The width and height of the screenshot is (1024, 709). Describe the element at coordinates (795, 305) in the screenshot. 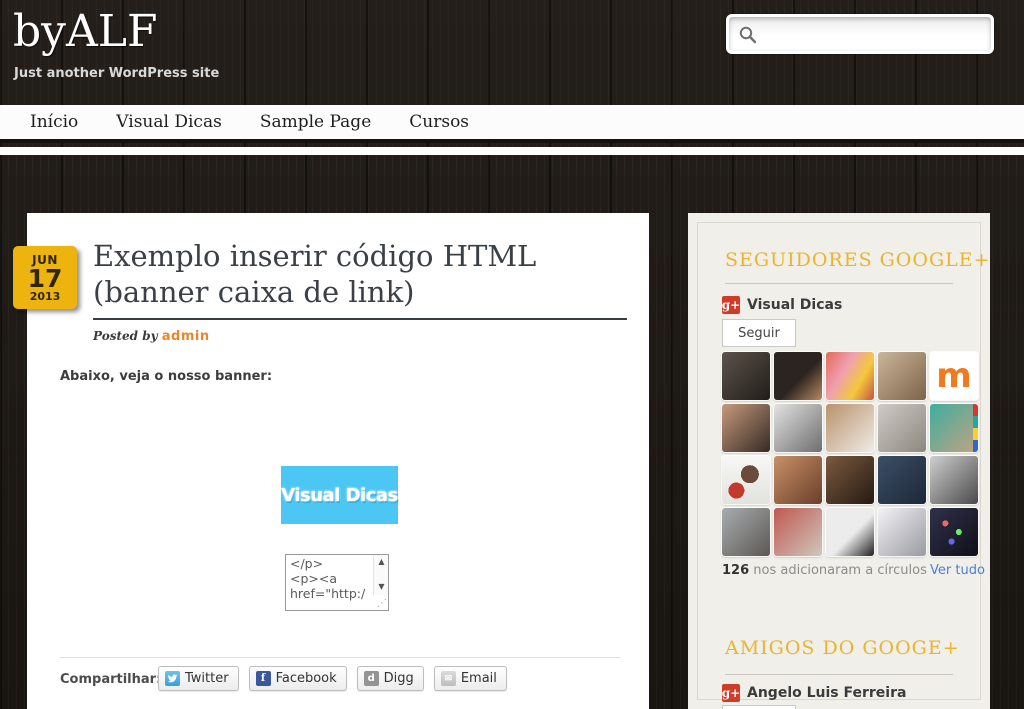

I see `followers-account-name: Visual Dicas` at that location.